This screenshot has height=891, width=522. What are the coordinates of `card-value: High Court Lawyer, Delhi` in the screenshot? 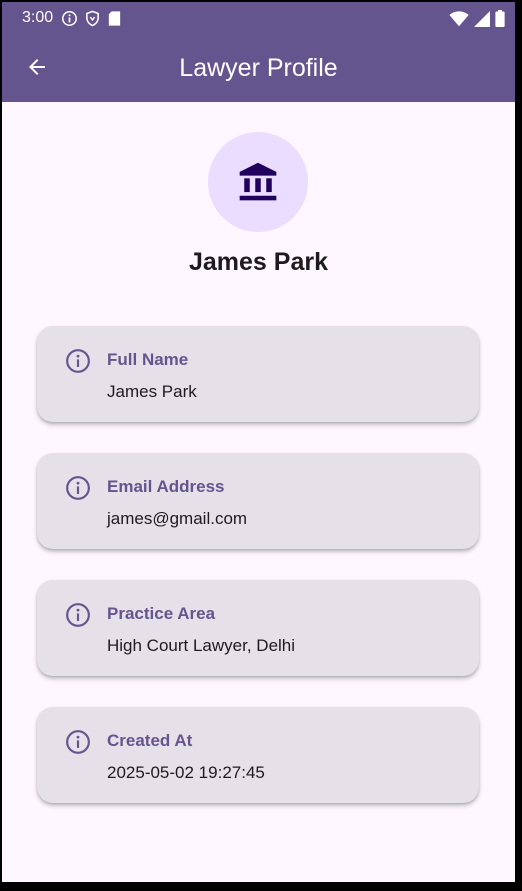 It's located at (201, 645).